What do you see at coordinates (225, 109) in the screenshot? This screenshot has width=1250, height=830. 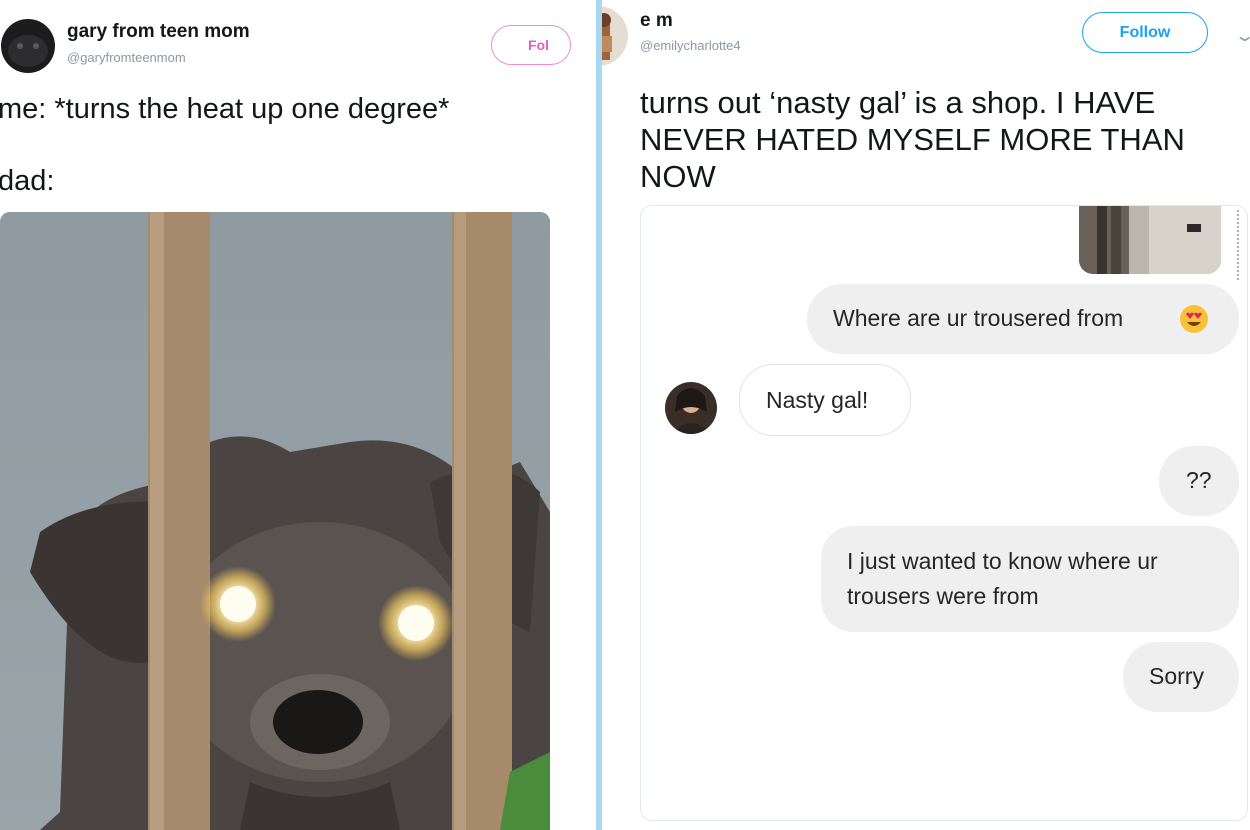 I see `tweet-text-line-1: me: *turns the heat up one degree*` at bounding box center [225, 109].